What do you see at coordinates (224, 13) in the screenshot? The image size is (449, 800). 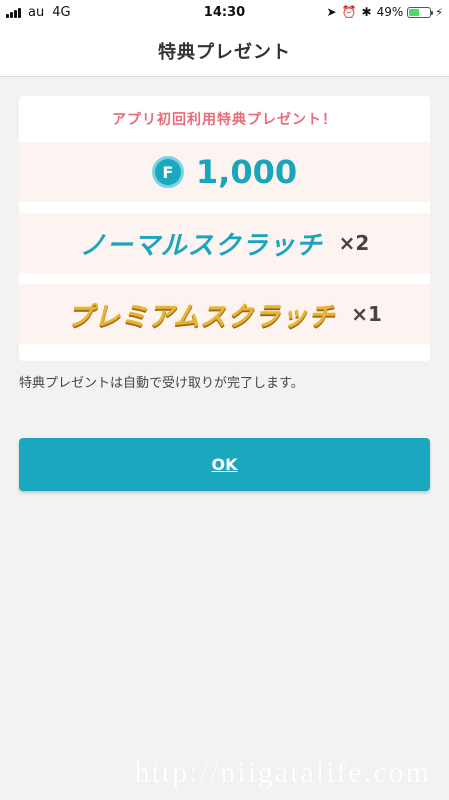 I see `status-bar: au 4G 14:30 ➤ ⏰ ✱ 49% ⚡` at bounding box center [224, 13].